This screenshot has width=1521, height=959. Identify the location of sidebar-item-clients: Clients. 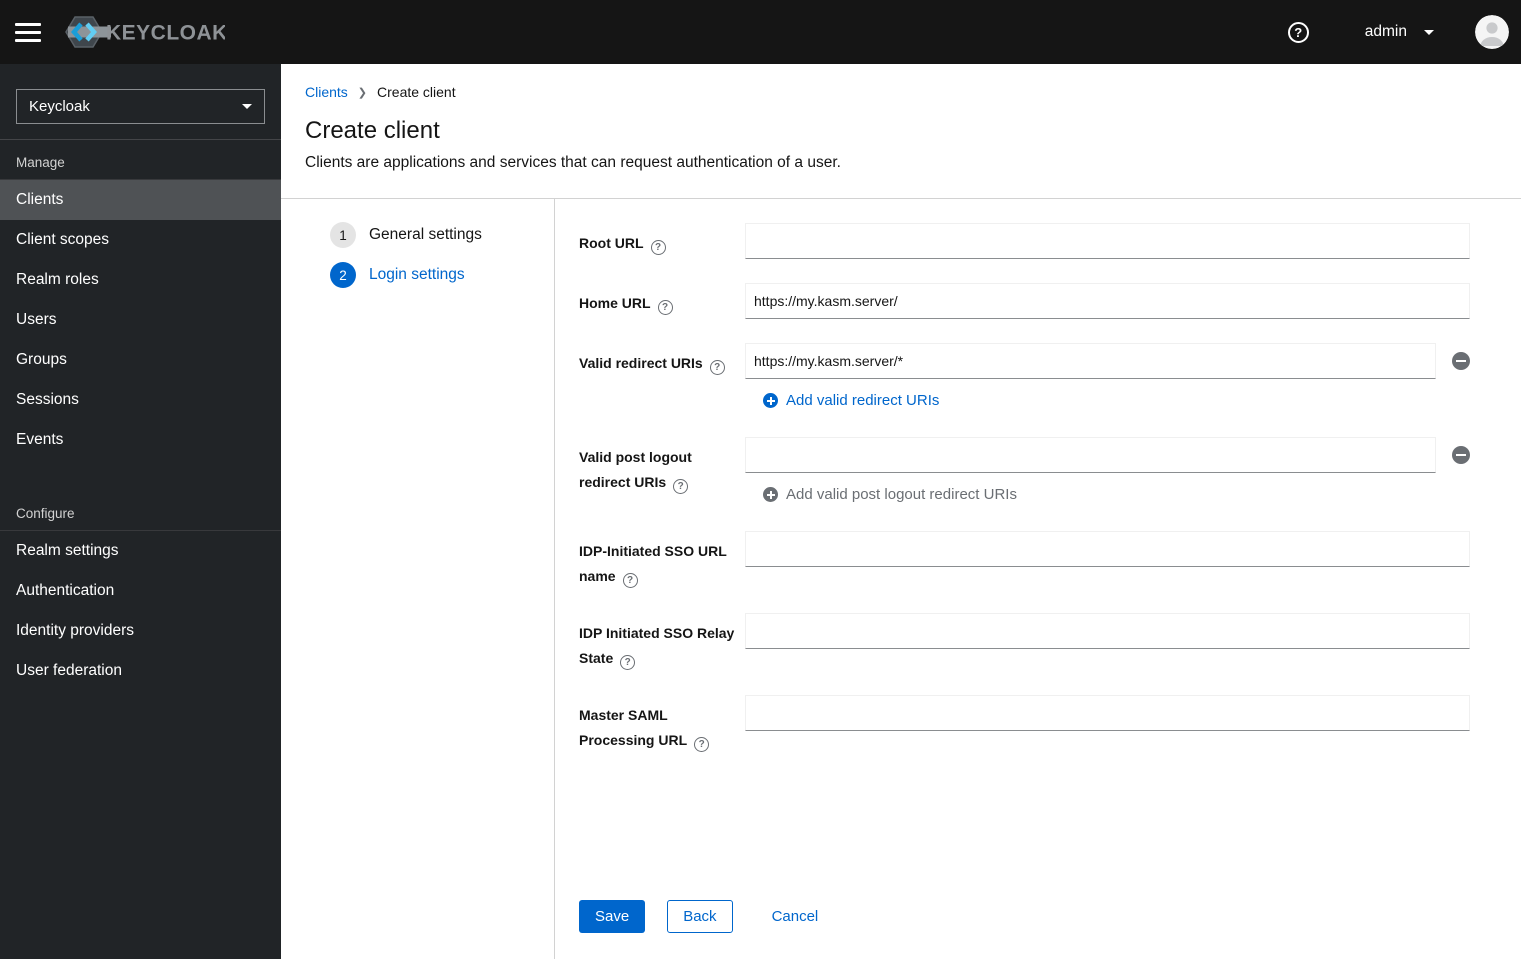
(140, 200).